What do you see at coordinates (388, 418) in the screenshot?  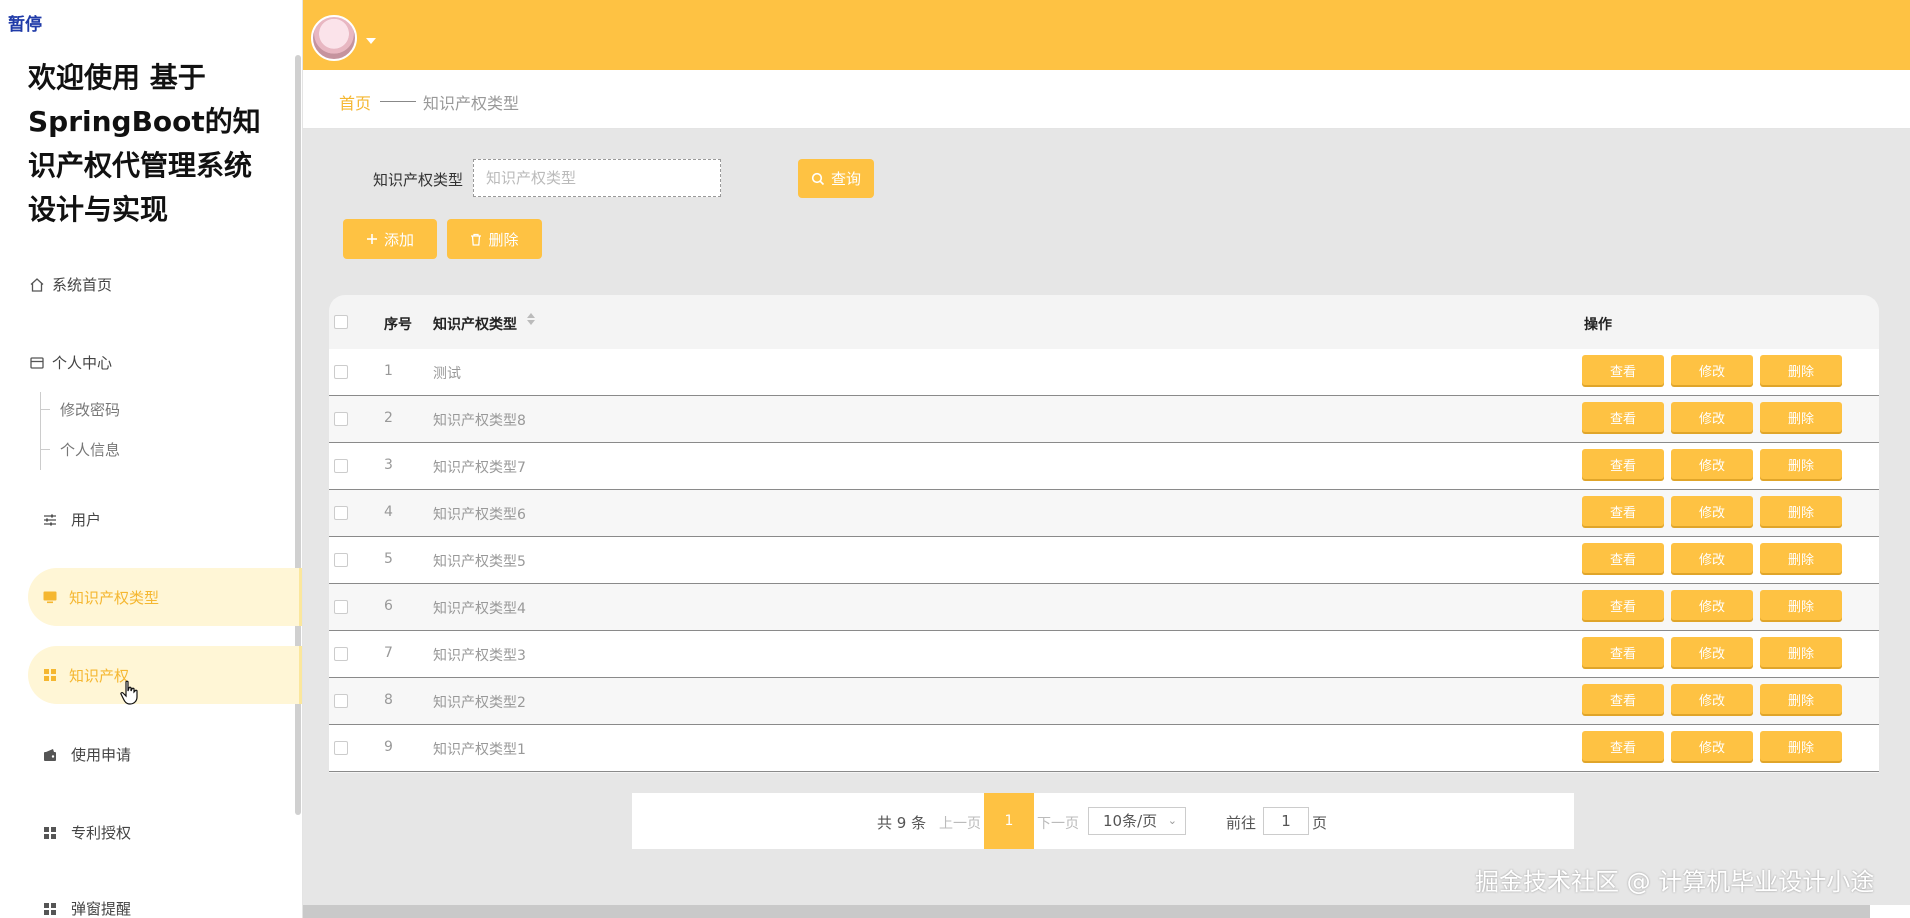 I see `row-index: 2` at bounding box center [388, 418].